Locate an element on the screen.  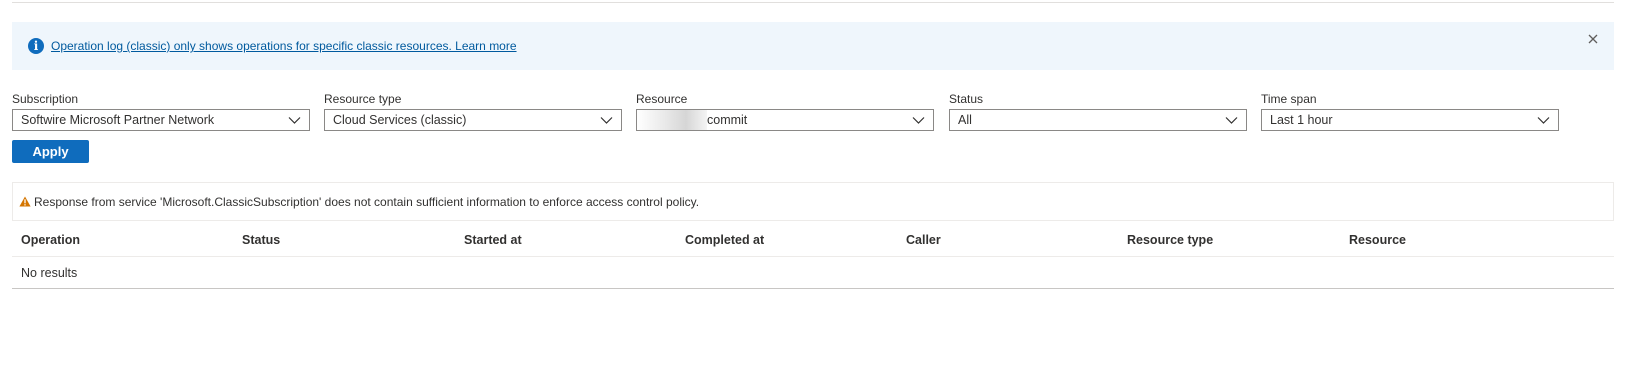
column-header-caller: Caller is located at coordinates (923, 240).